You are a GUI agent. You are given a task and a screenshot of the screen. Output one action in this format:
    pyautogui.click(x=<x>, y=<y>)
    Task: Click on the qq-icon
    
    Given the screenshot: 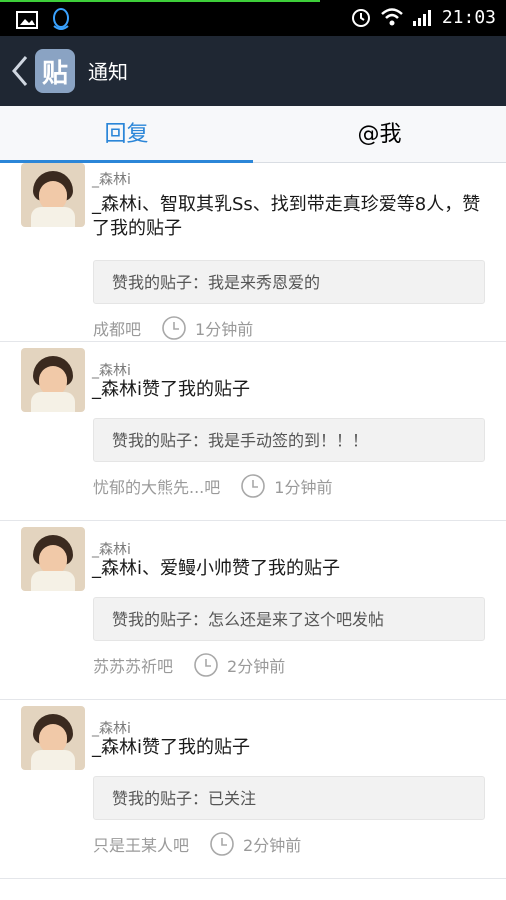 What is the action you would take?
    pyautogui.click(x=61, y=19)
    